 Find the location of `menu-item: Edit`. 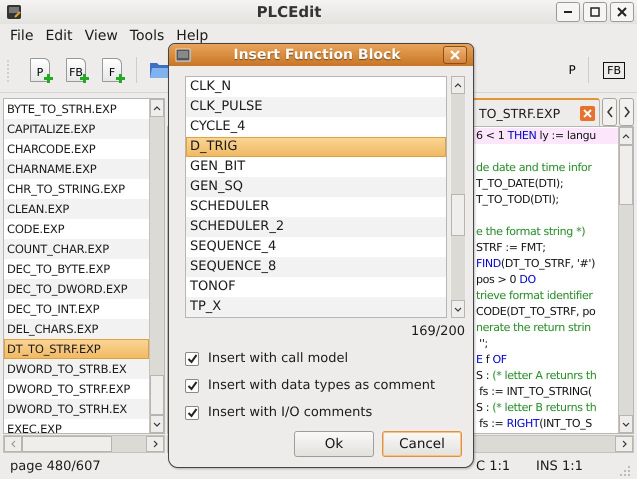

menu-item: Edit is located at coordinates (59, 36).